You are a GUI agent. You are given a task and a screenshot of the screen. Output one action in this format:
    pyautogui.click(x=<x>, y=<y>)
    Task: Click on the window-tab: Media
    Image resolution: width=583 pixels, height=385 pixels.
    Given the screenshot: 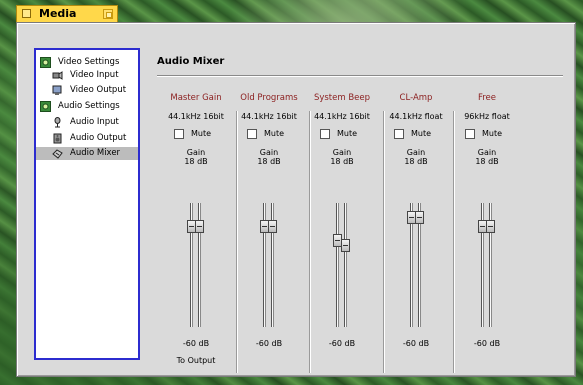 What is the action you would take?
    pyautogui.click(x=67, y=13)
    